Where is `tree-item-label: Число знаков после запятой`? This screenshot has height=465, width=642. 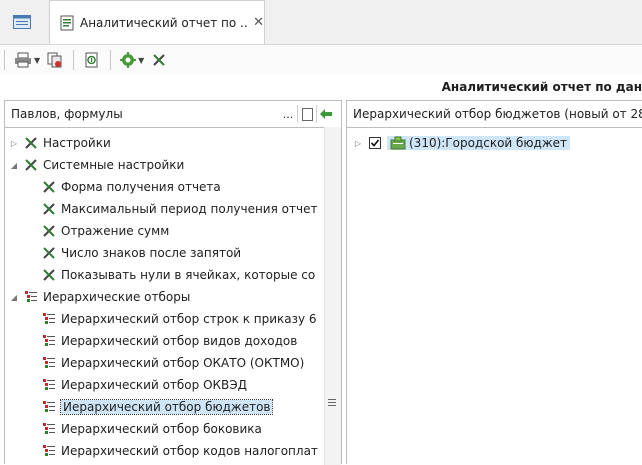 tree-item-label: Число знаков после запятой is located at coordinates (151, 253).